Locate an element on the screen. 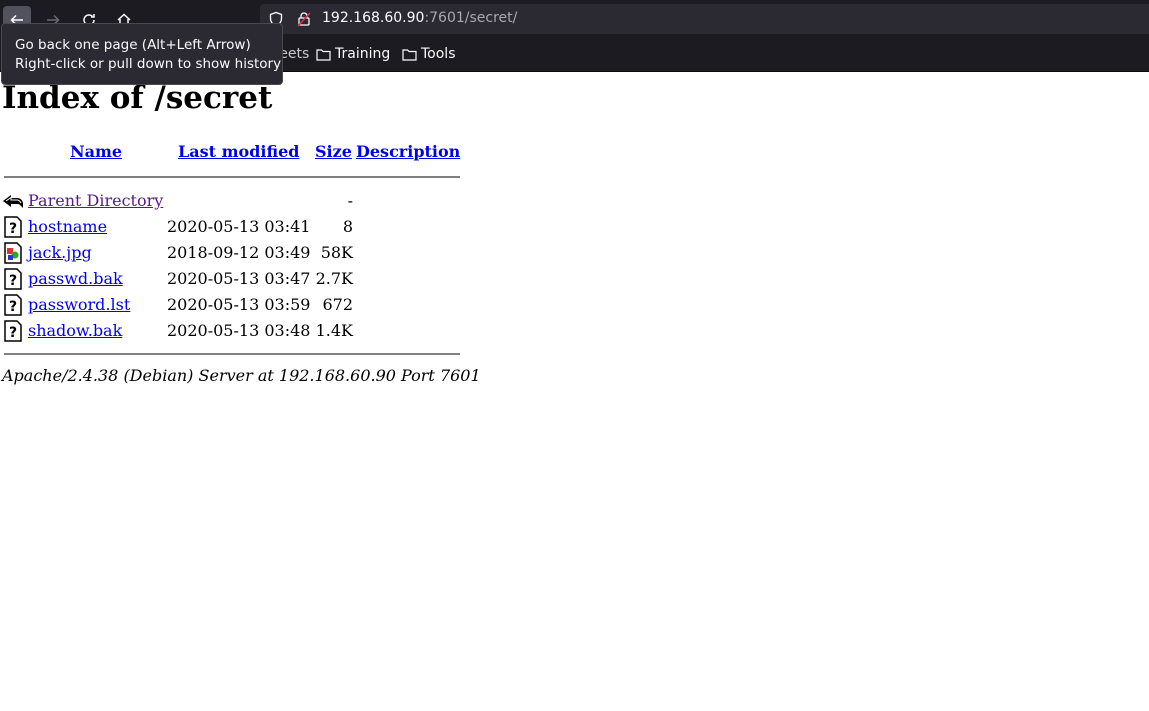 The image size is (1149, 711). column-header-name: Name is located at coordinates (96, 151).